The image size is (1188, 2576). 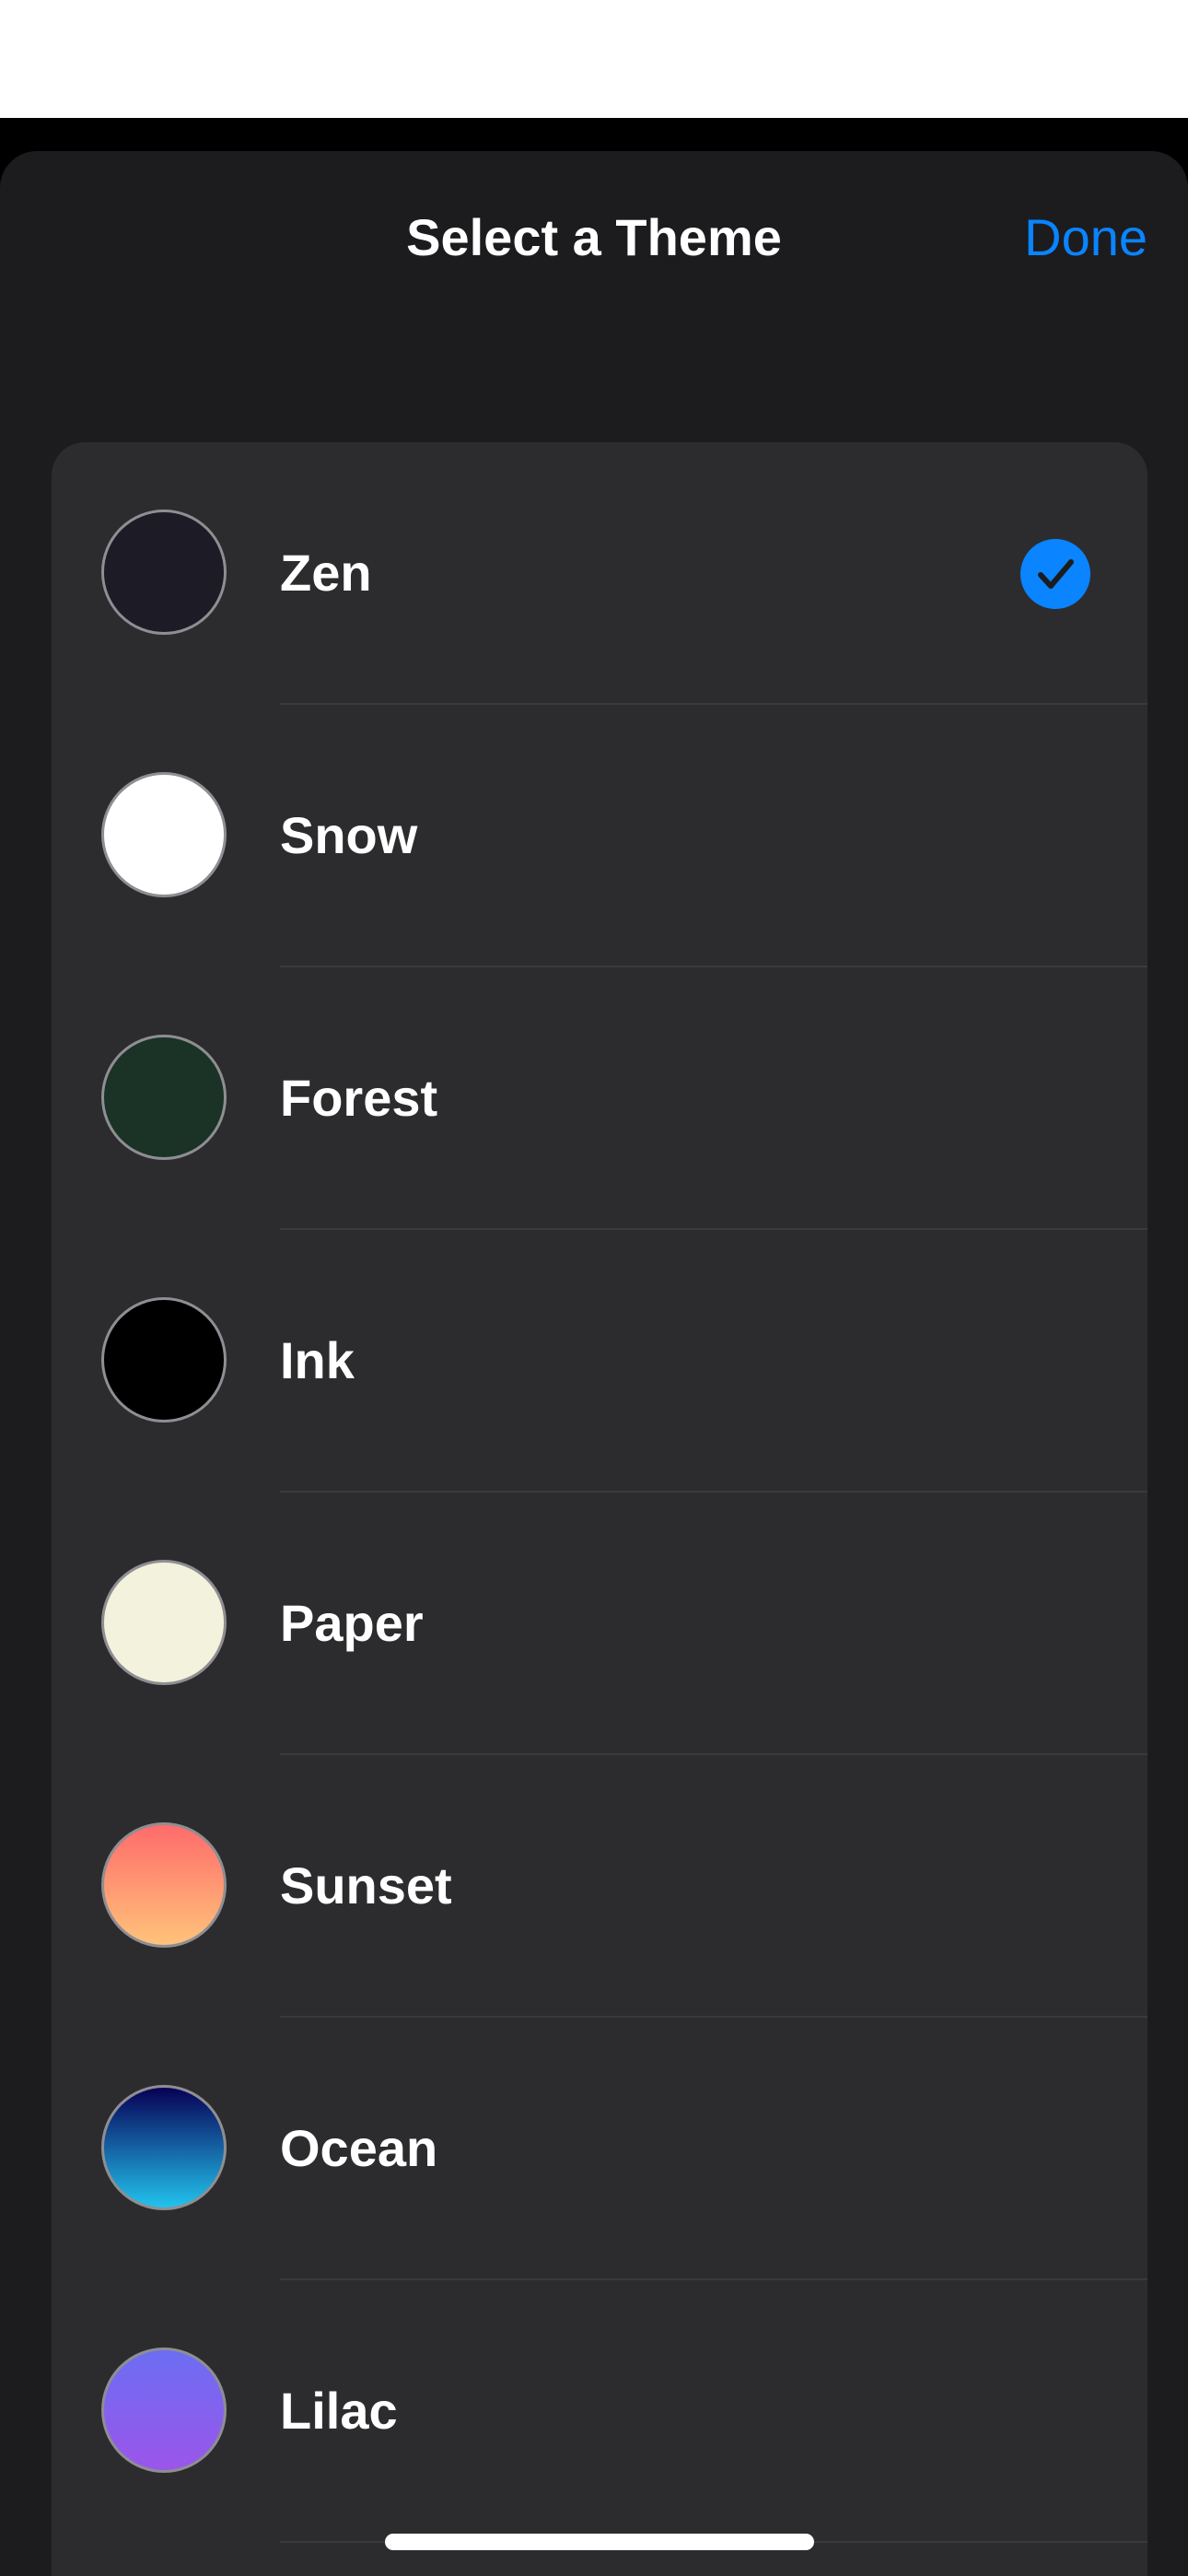 What do you see at coordinates (366, 1885) in the screenshot?
I see `theme-label: Sunset` at bounding box center [366, 1885].